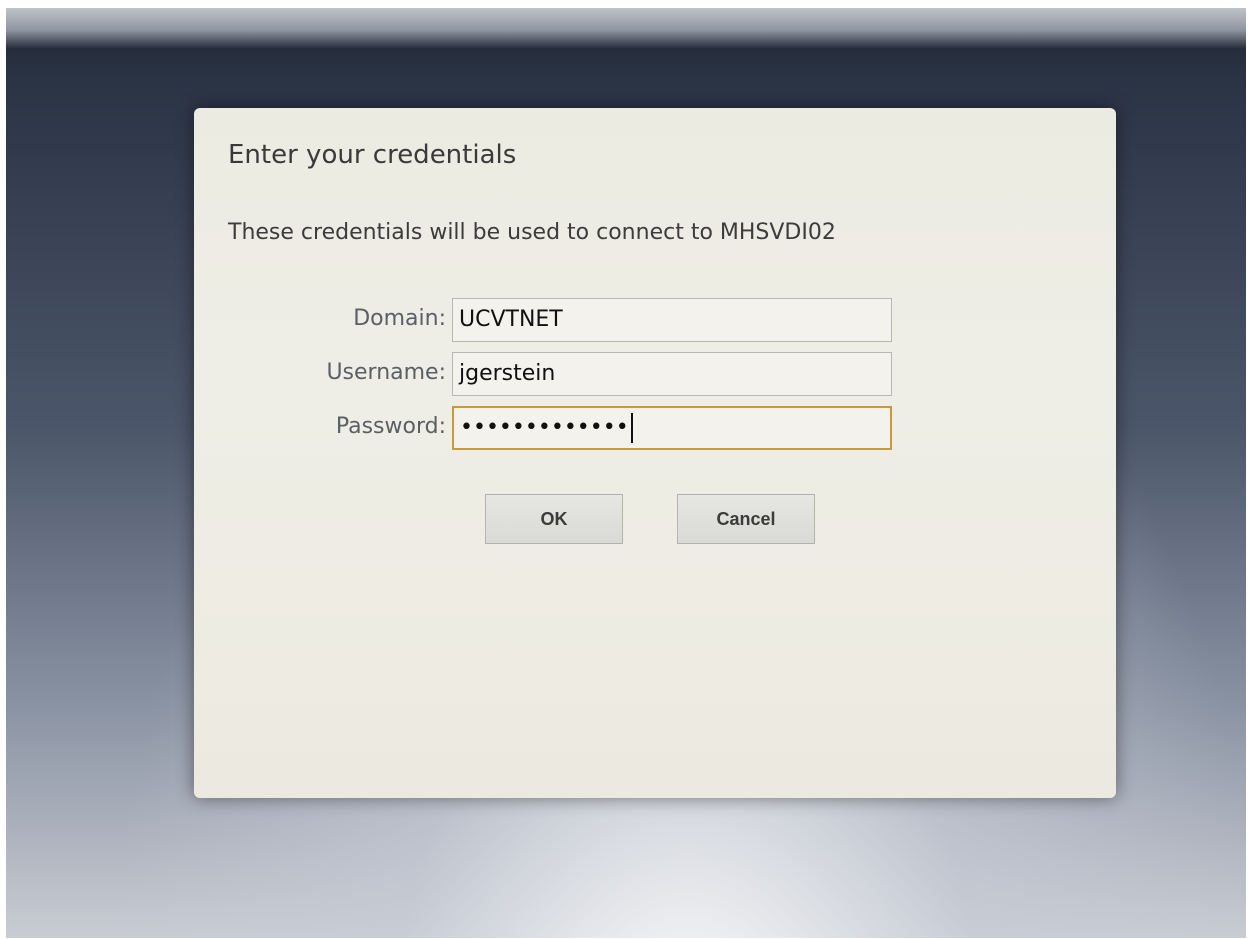 The height and width of the screenshot is (939, 1248). I want to click on username-row: Username: jgerstein, so click(655, 374).